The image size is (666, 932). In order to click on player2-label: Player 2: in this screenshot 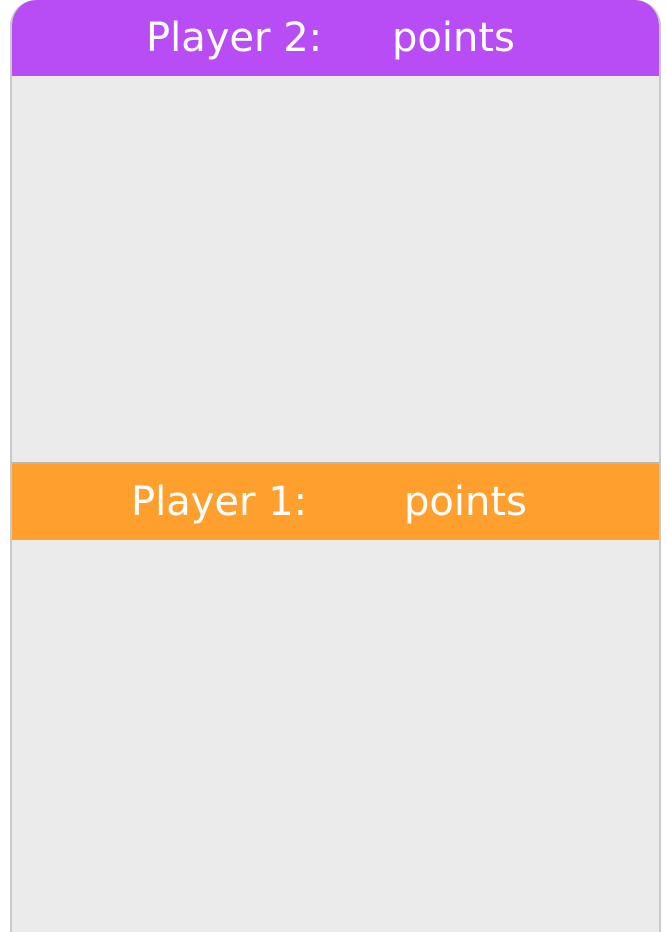, I will do `click(234, 38)`.